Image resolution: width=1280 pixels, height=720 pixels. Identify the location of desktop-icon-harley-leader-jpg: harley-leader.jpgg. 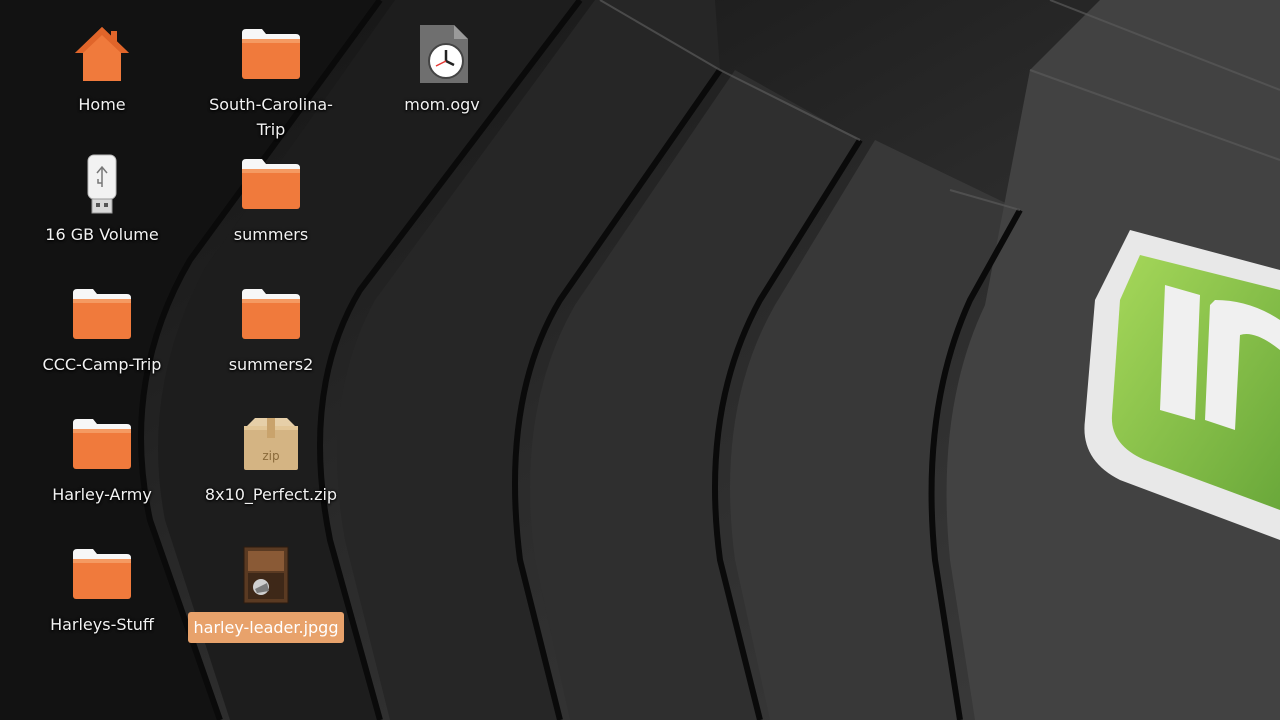
(266, 592).